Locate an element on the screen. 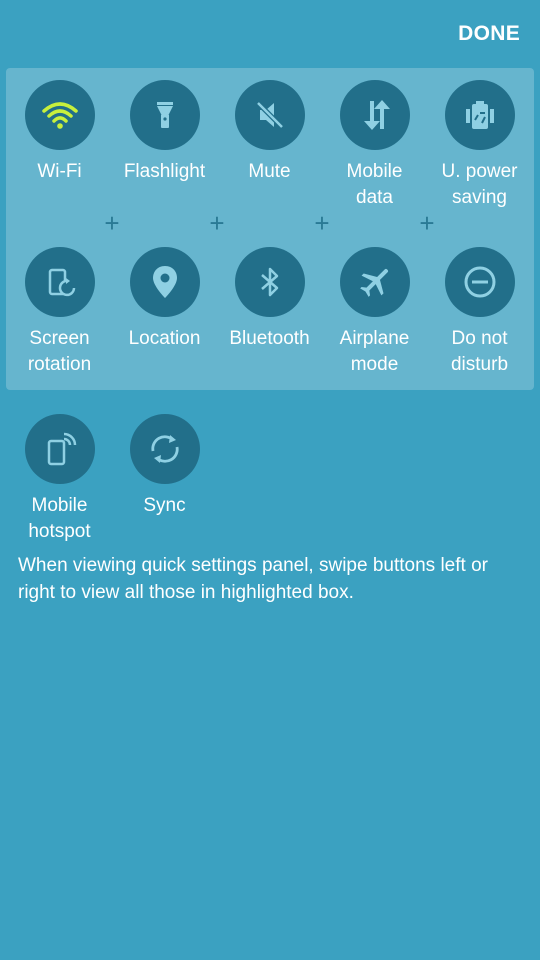 The height and width of the screenshot is (960, 540). power-saving-icon is located at coordinates (479, 115).